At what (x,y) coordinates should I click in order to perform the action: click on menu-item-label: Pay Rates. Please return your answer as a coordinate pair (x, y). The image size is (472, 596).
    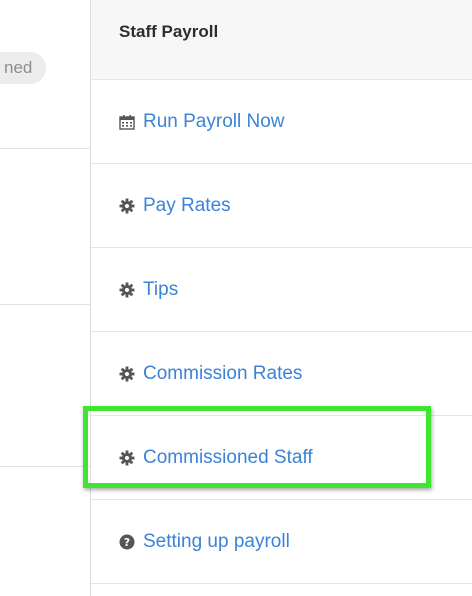
    Looking at the image, I should click on (187, 206).